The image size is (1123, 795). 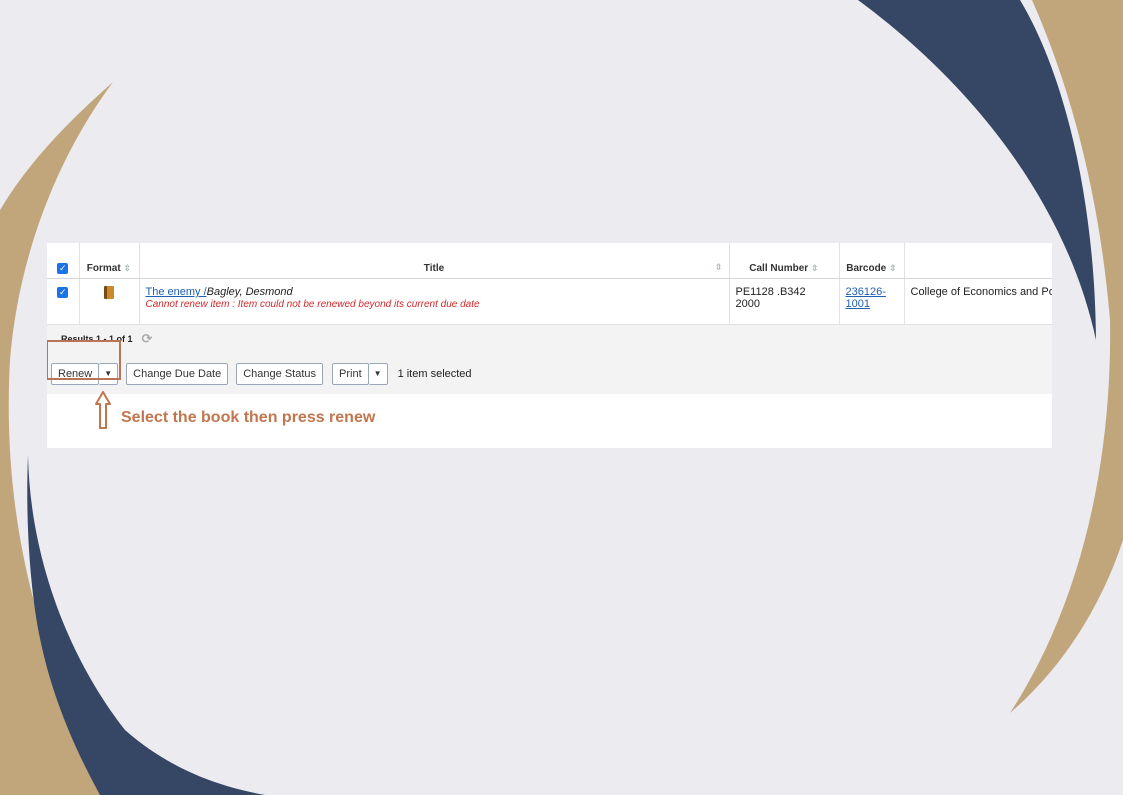 What do you see at coordinates (872, 261) in the screenshot?
I see `barcode-header: Barcode ⇳` at bounding box center [872, 261].